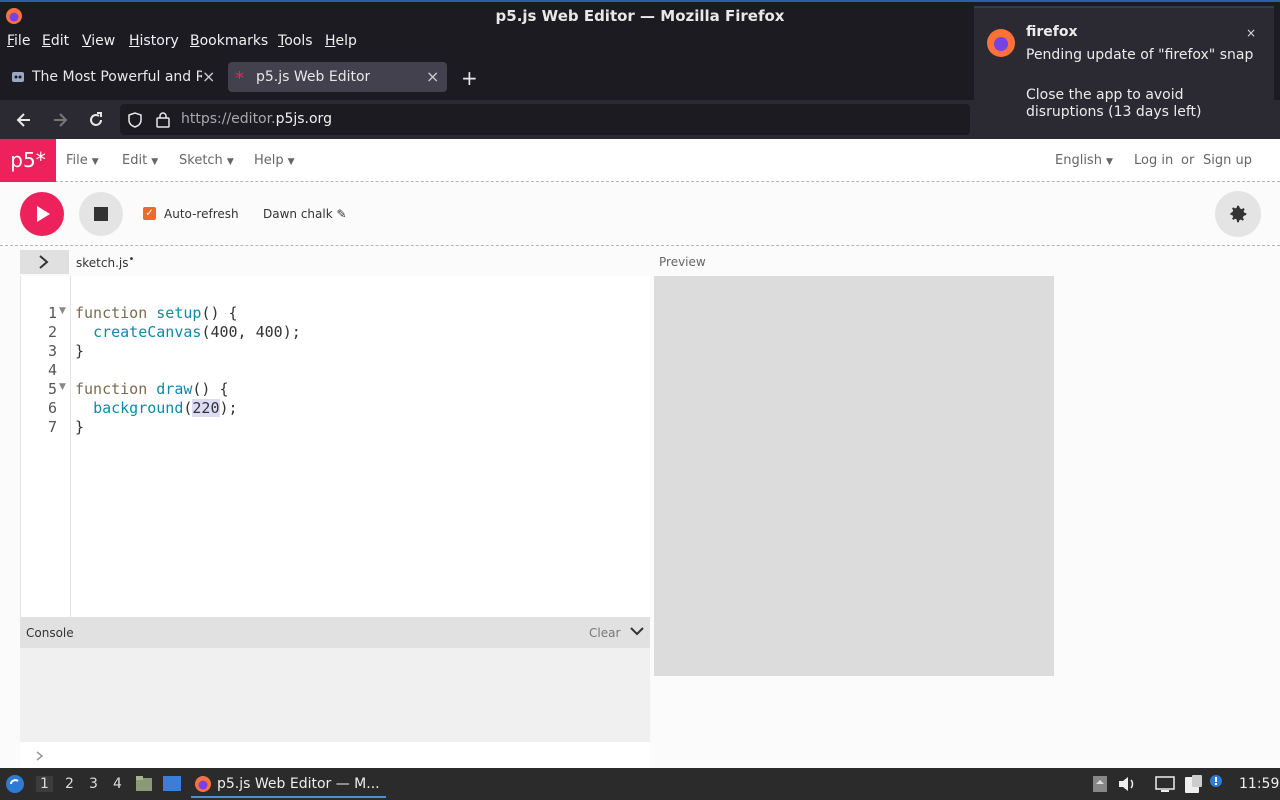 The height and width of the screenshot is (800, 1280). I want to click on network-icon, so click(1165, 784).